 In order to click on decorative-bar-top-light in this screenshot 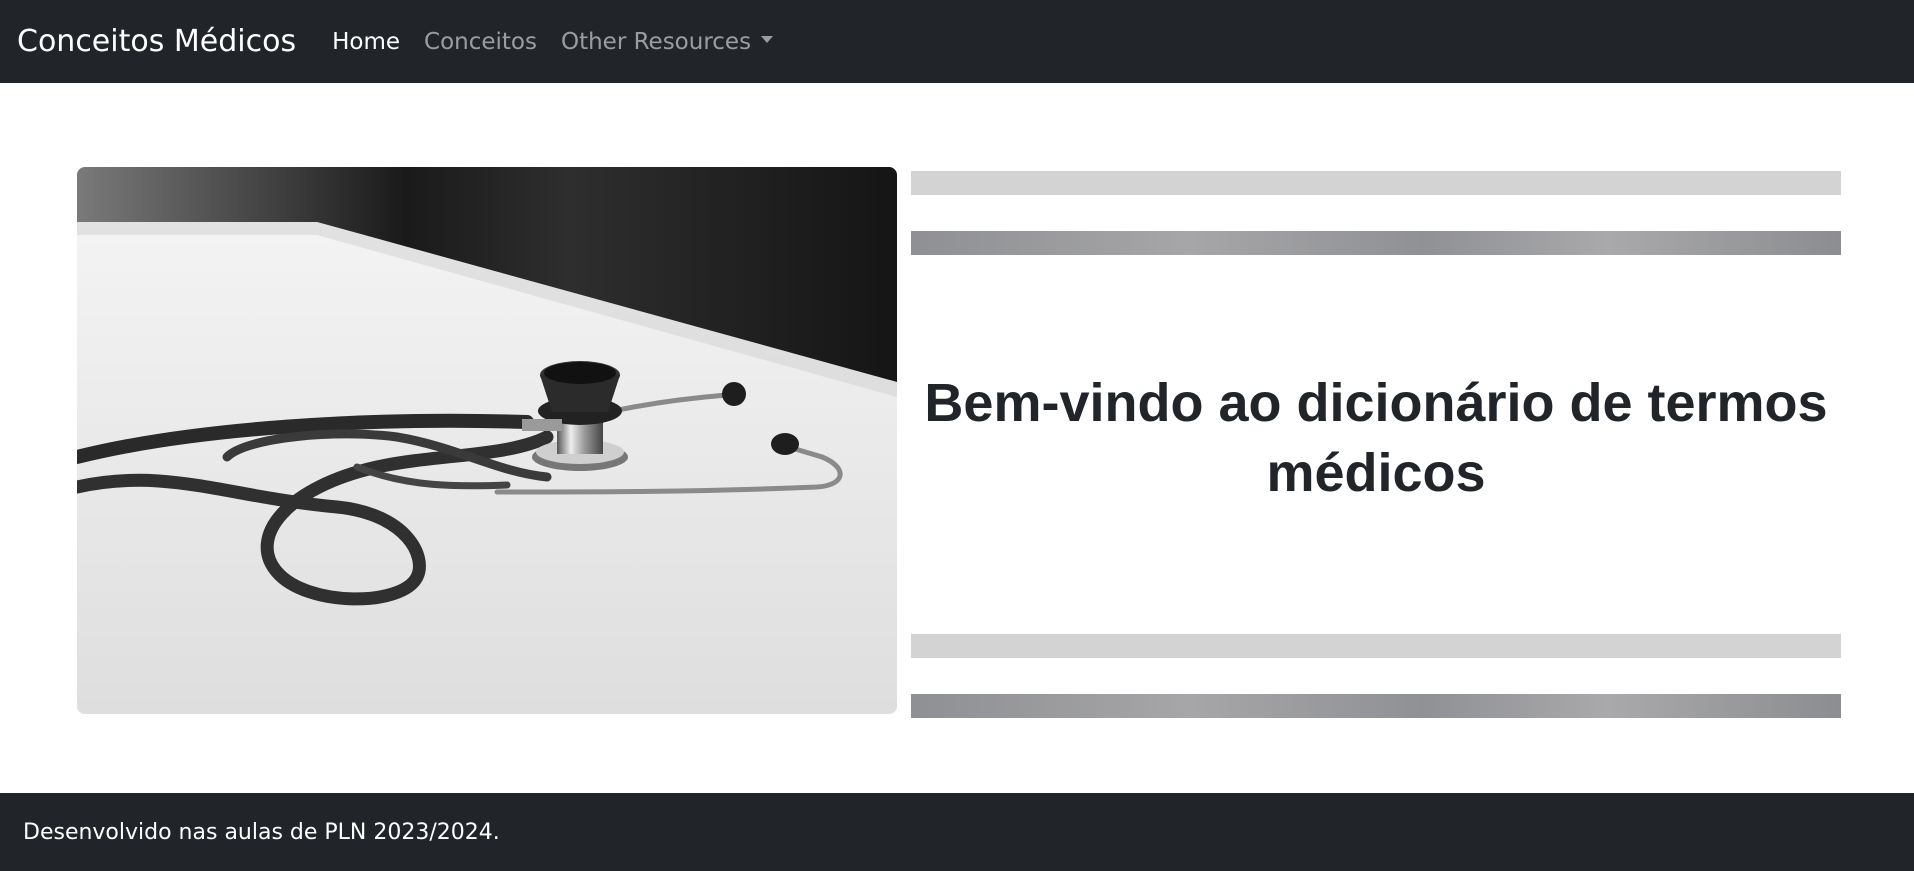, I will do `click(1376, 183)`.